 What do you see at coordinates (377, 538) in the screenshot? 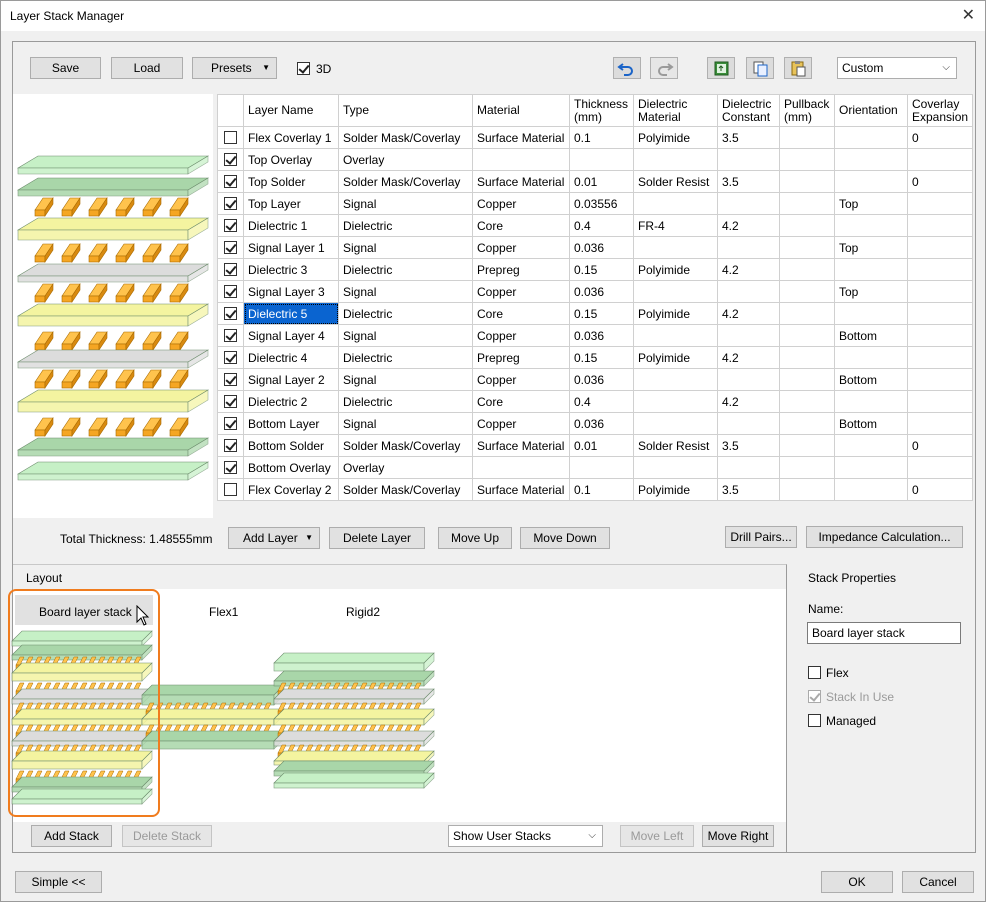
I see `delete-layer-button: Delete Layer` at bounding box center [377, 538].